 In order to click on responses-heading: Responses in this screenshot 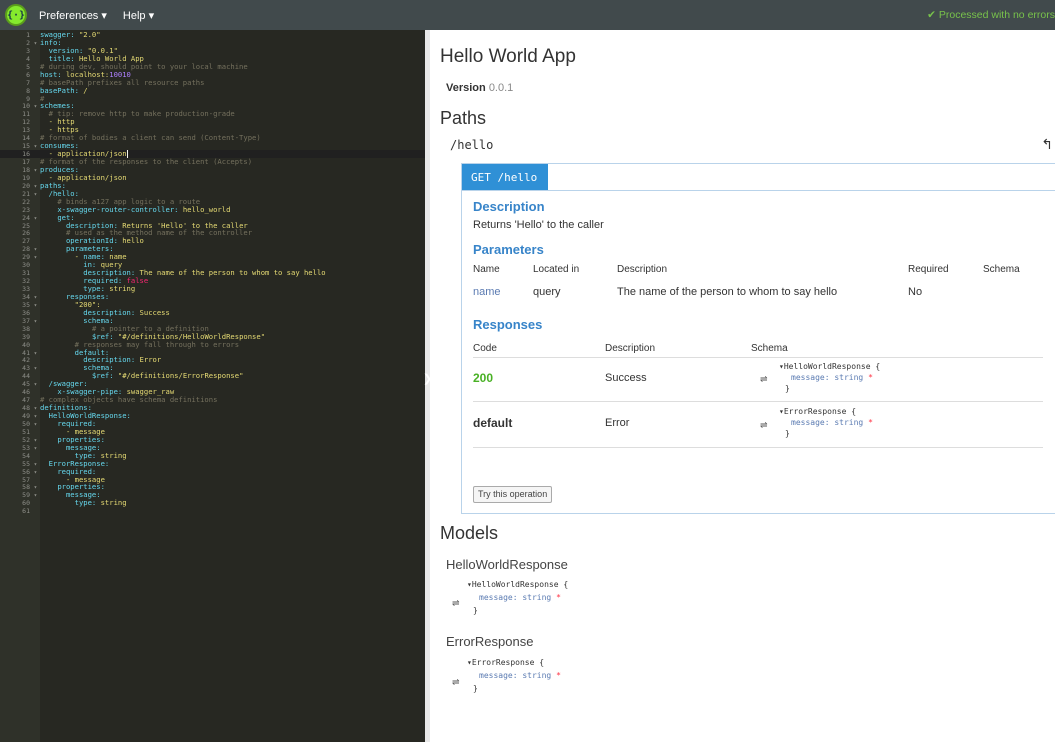, I will do `click(508, 324)`.